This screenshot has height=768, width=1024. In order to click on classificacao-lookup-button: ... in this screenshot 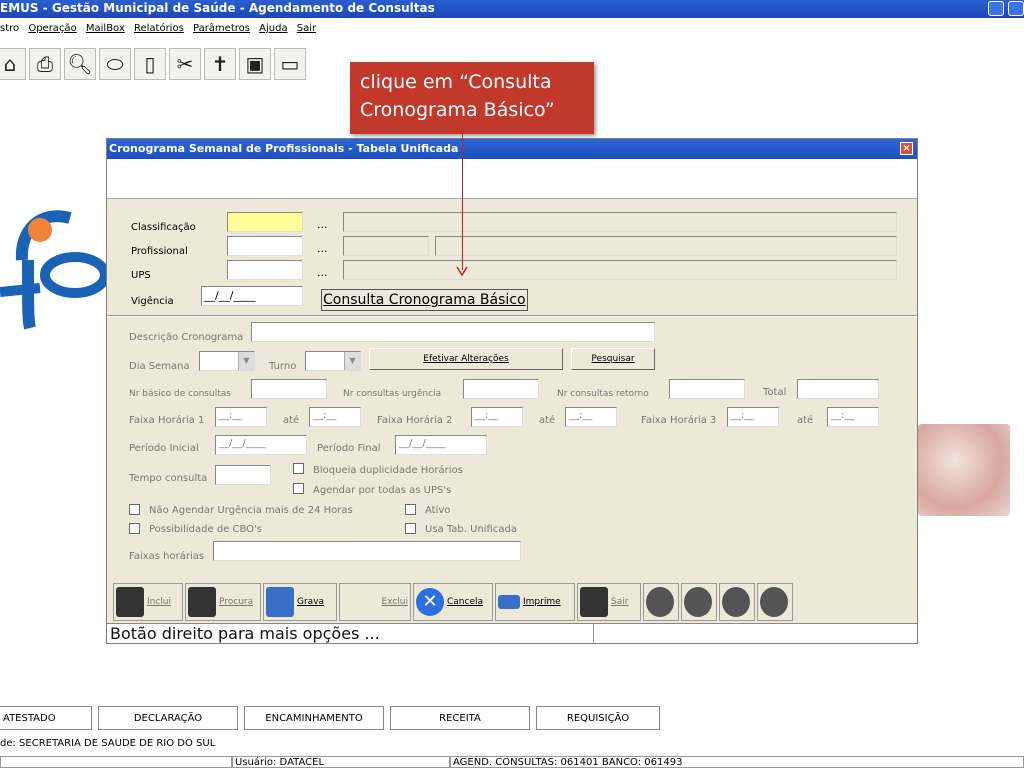, I will do `click(322, 224)`.